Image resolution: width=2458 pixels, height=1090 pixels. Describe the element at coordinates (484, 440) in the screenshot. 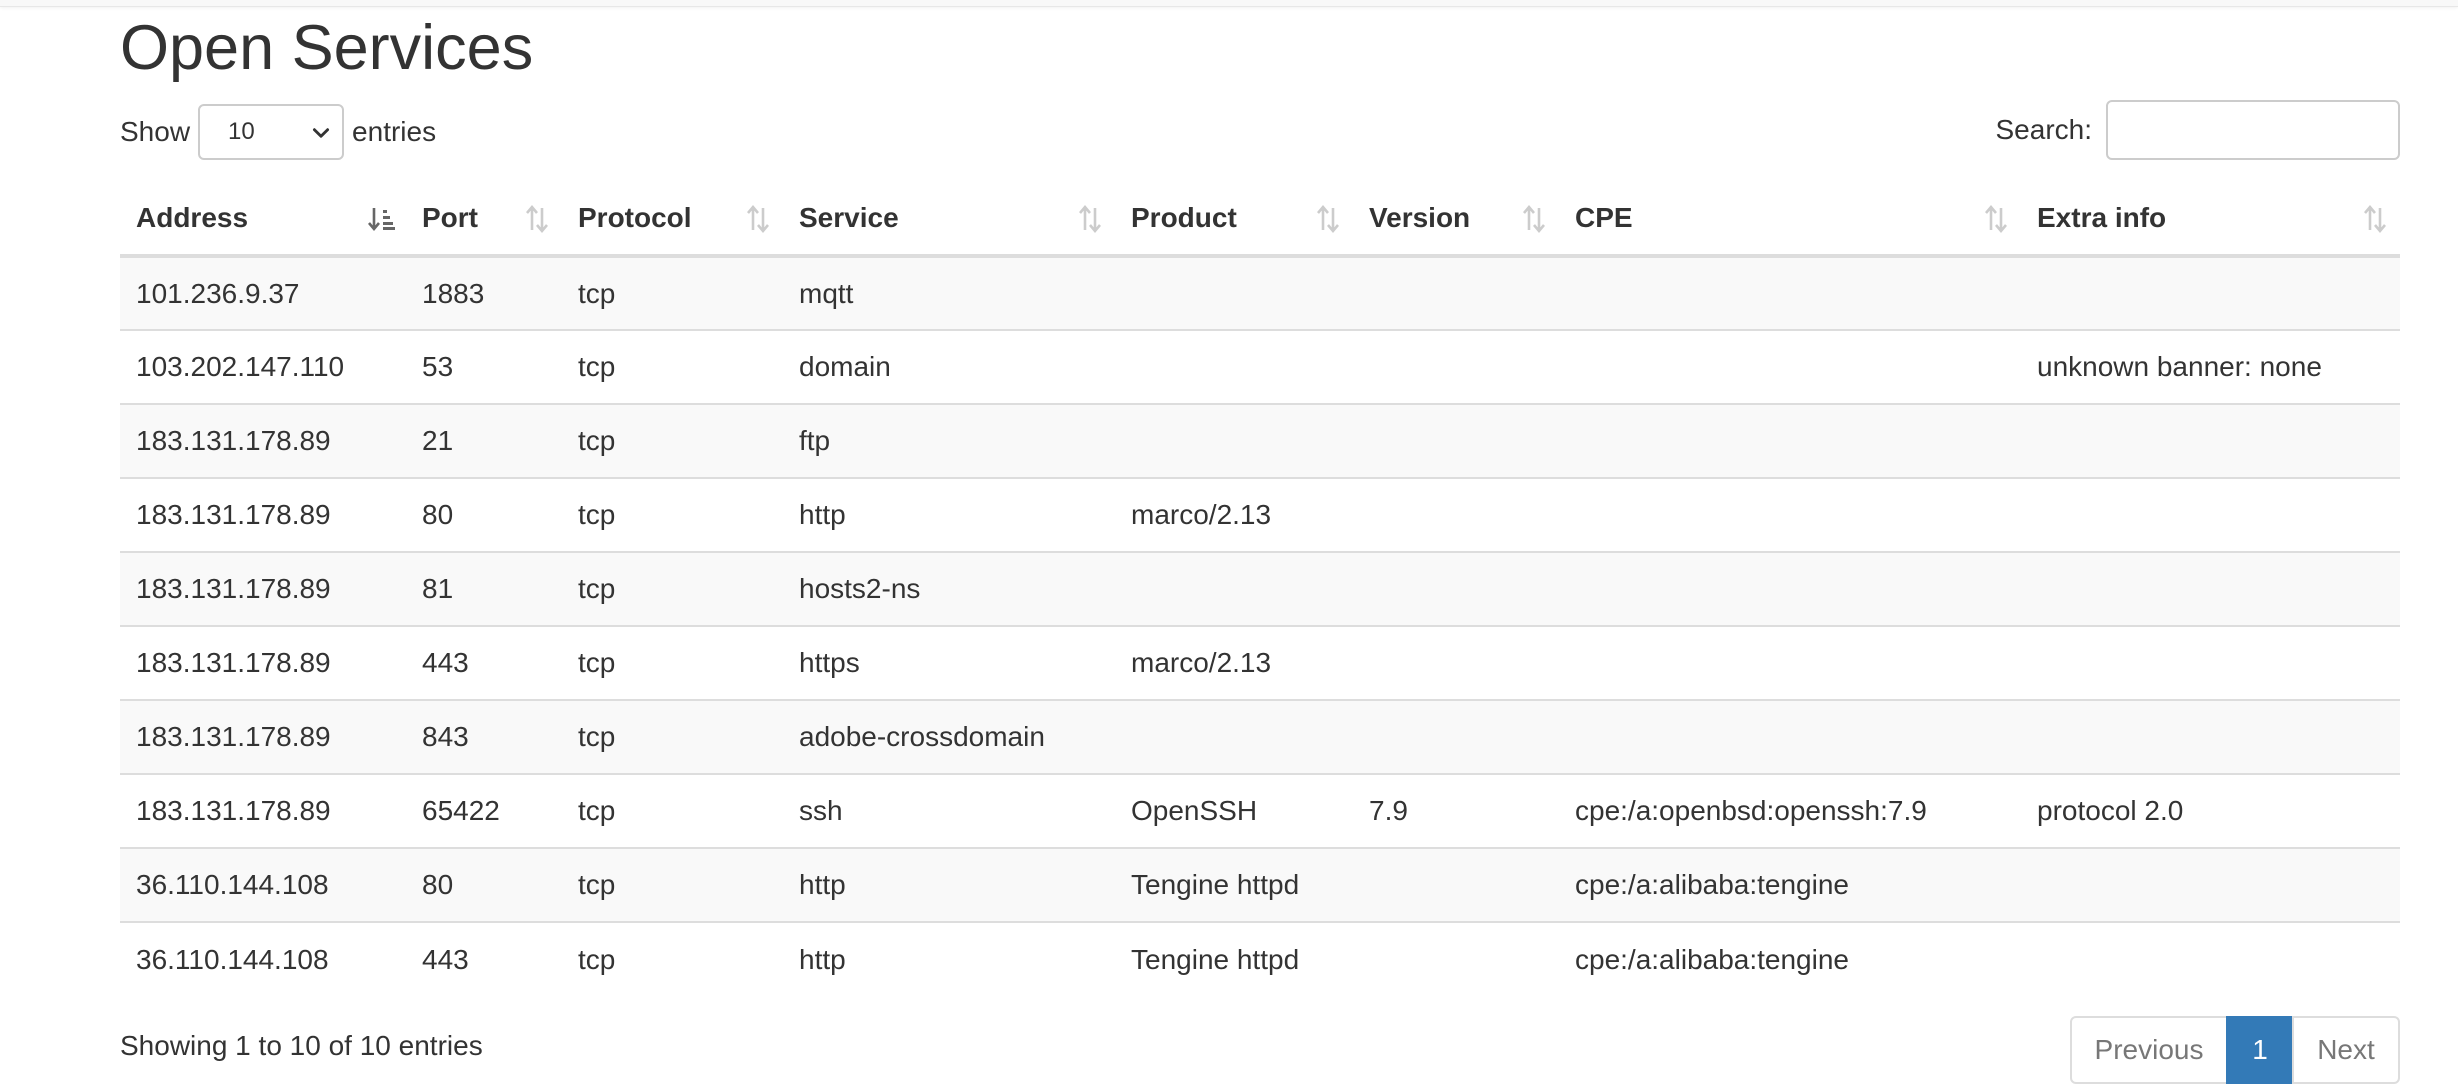

I see `cell-port: 21` at that location.